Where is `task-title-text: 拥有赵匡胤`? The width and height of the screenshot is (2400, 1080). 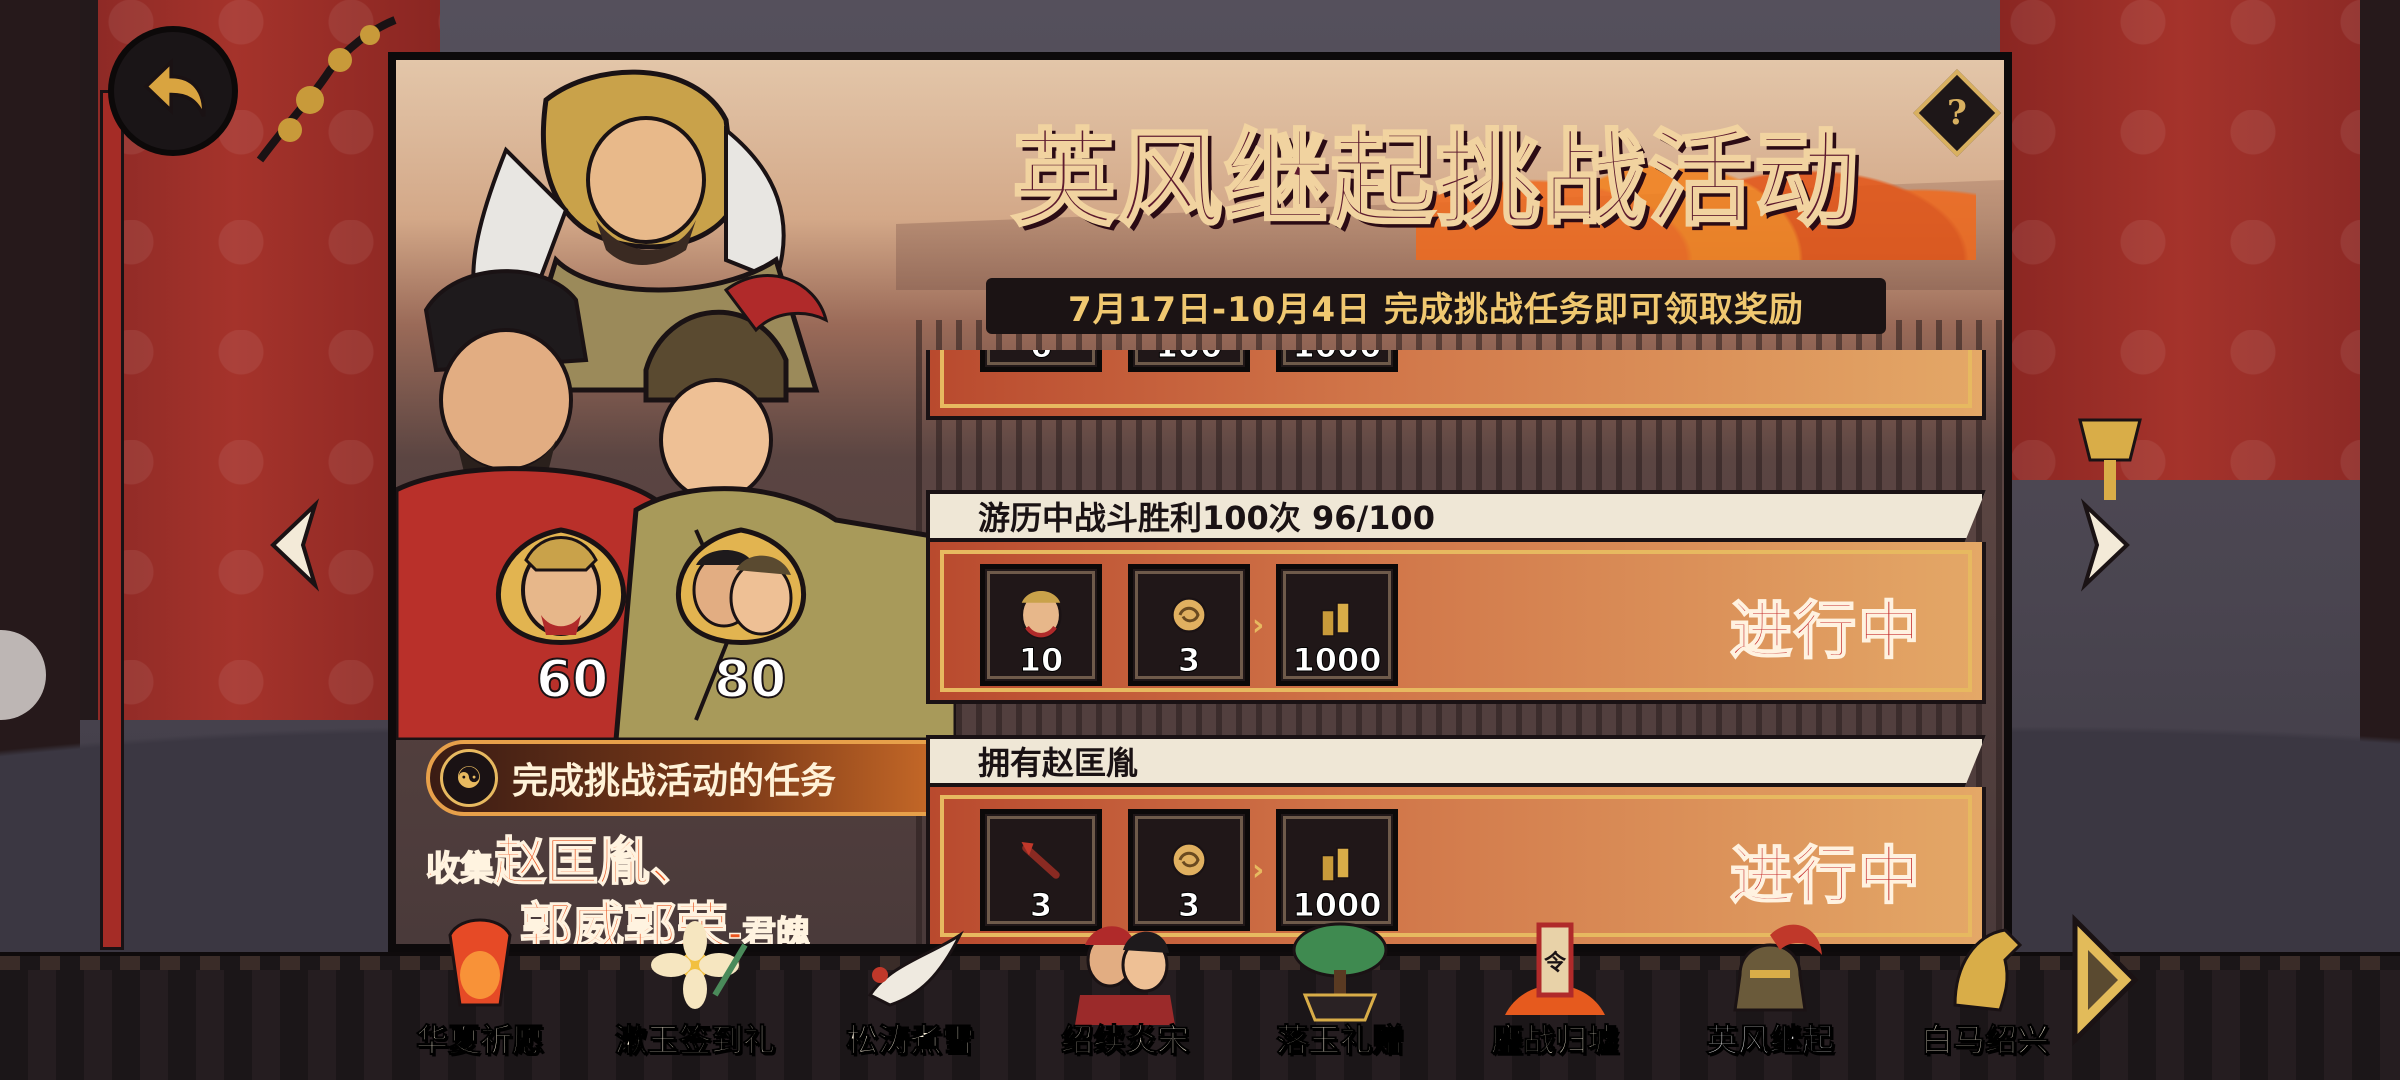
task-title-text: 拥有赵匡胤 is located at coordinates (1058, 763).